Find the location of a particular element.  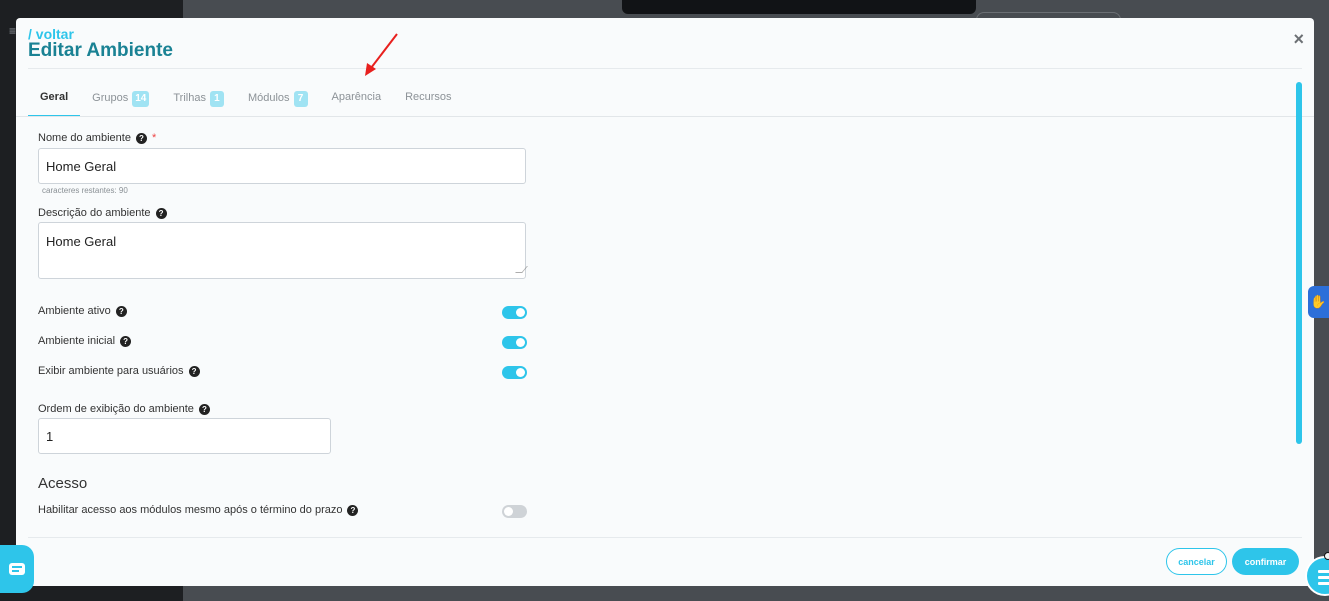

tab-label: Aparência is located at coordinates (356, 97).